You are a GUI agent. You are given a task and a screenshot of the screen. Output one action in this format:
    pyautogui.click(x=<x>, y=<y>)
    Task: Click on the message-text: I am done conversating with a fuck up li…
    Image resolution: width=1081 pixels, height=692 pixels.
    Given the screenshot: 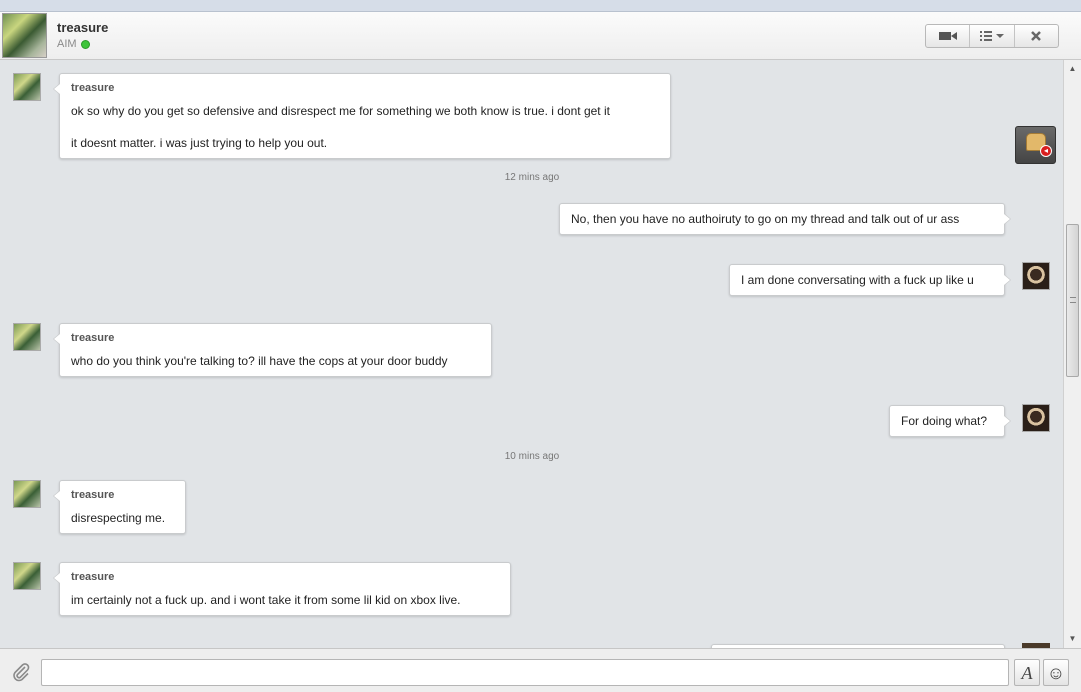 What is the action you would take?
    pyautogui.click(x=857, y=280)
    